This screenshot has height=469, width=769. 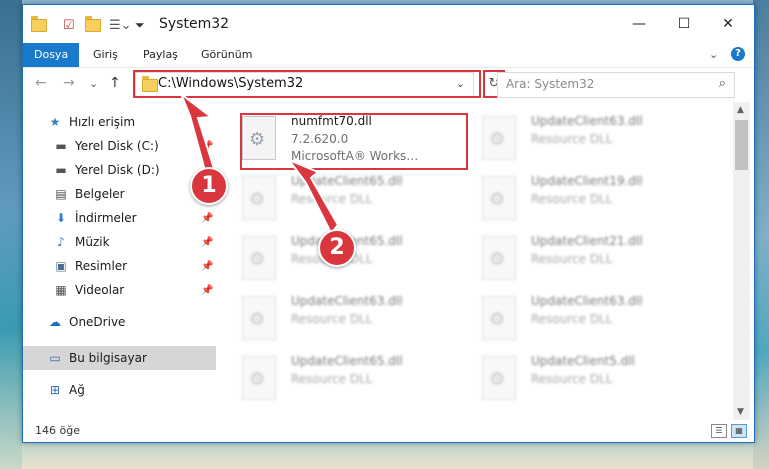 What do you see at coordinates (119, 122) in the screenshot?
I see `sidebar-item-quick-access: ★ Hızlı erişim` at bounding box center [119, 122].